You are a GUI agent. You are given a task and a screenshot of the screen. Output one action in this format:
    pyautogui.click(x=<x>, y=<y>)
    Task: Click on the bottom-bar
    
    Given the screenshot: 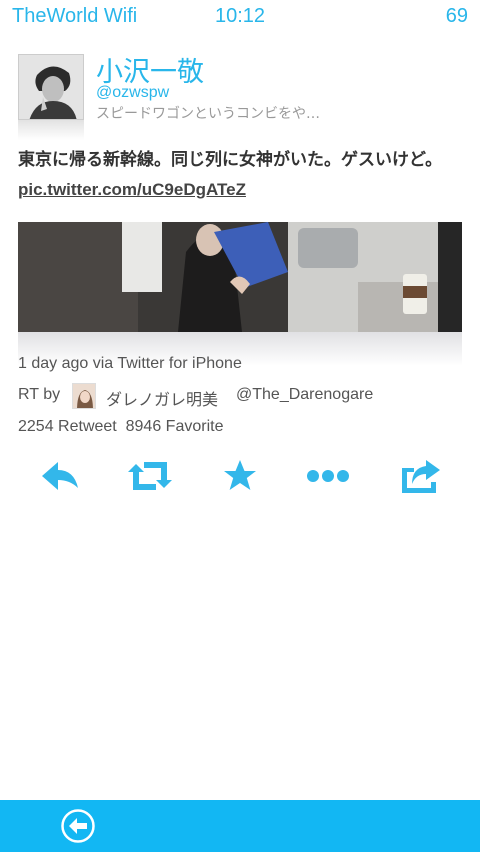 What is the action you would take?
    pyautogui.click(x=240, y=826)
    